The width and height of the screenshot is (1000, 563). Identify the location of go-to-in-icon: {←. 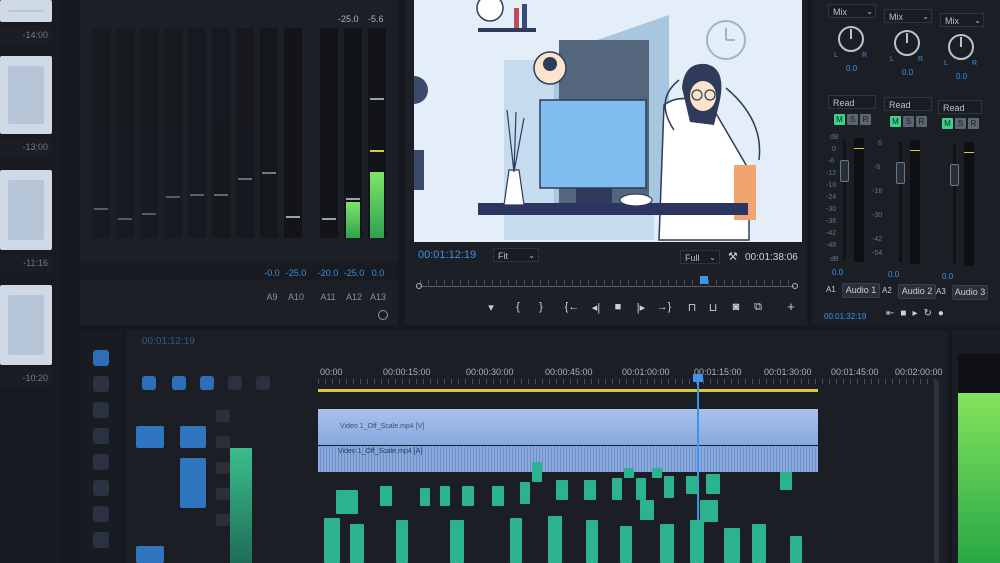
(572, 307).